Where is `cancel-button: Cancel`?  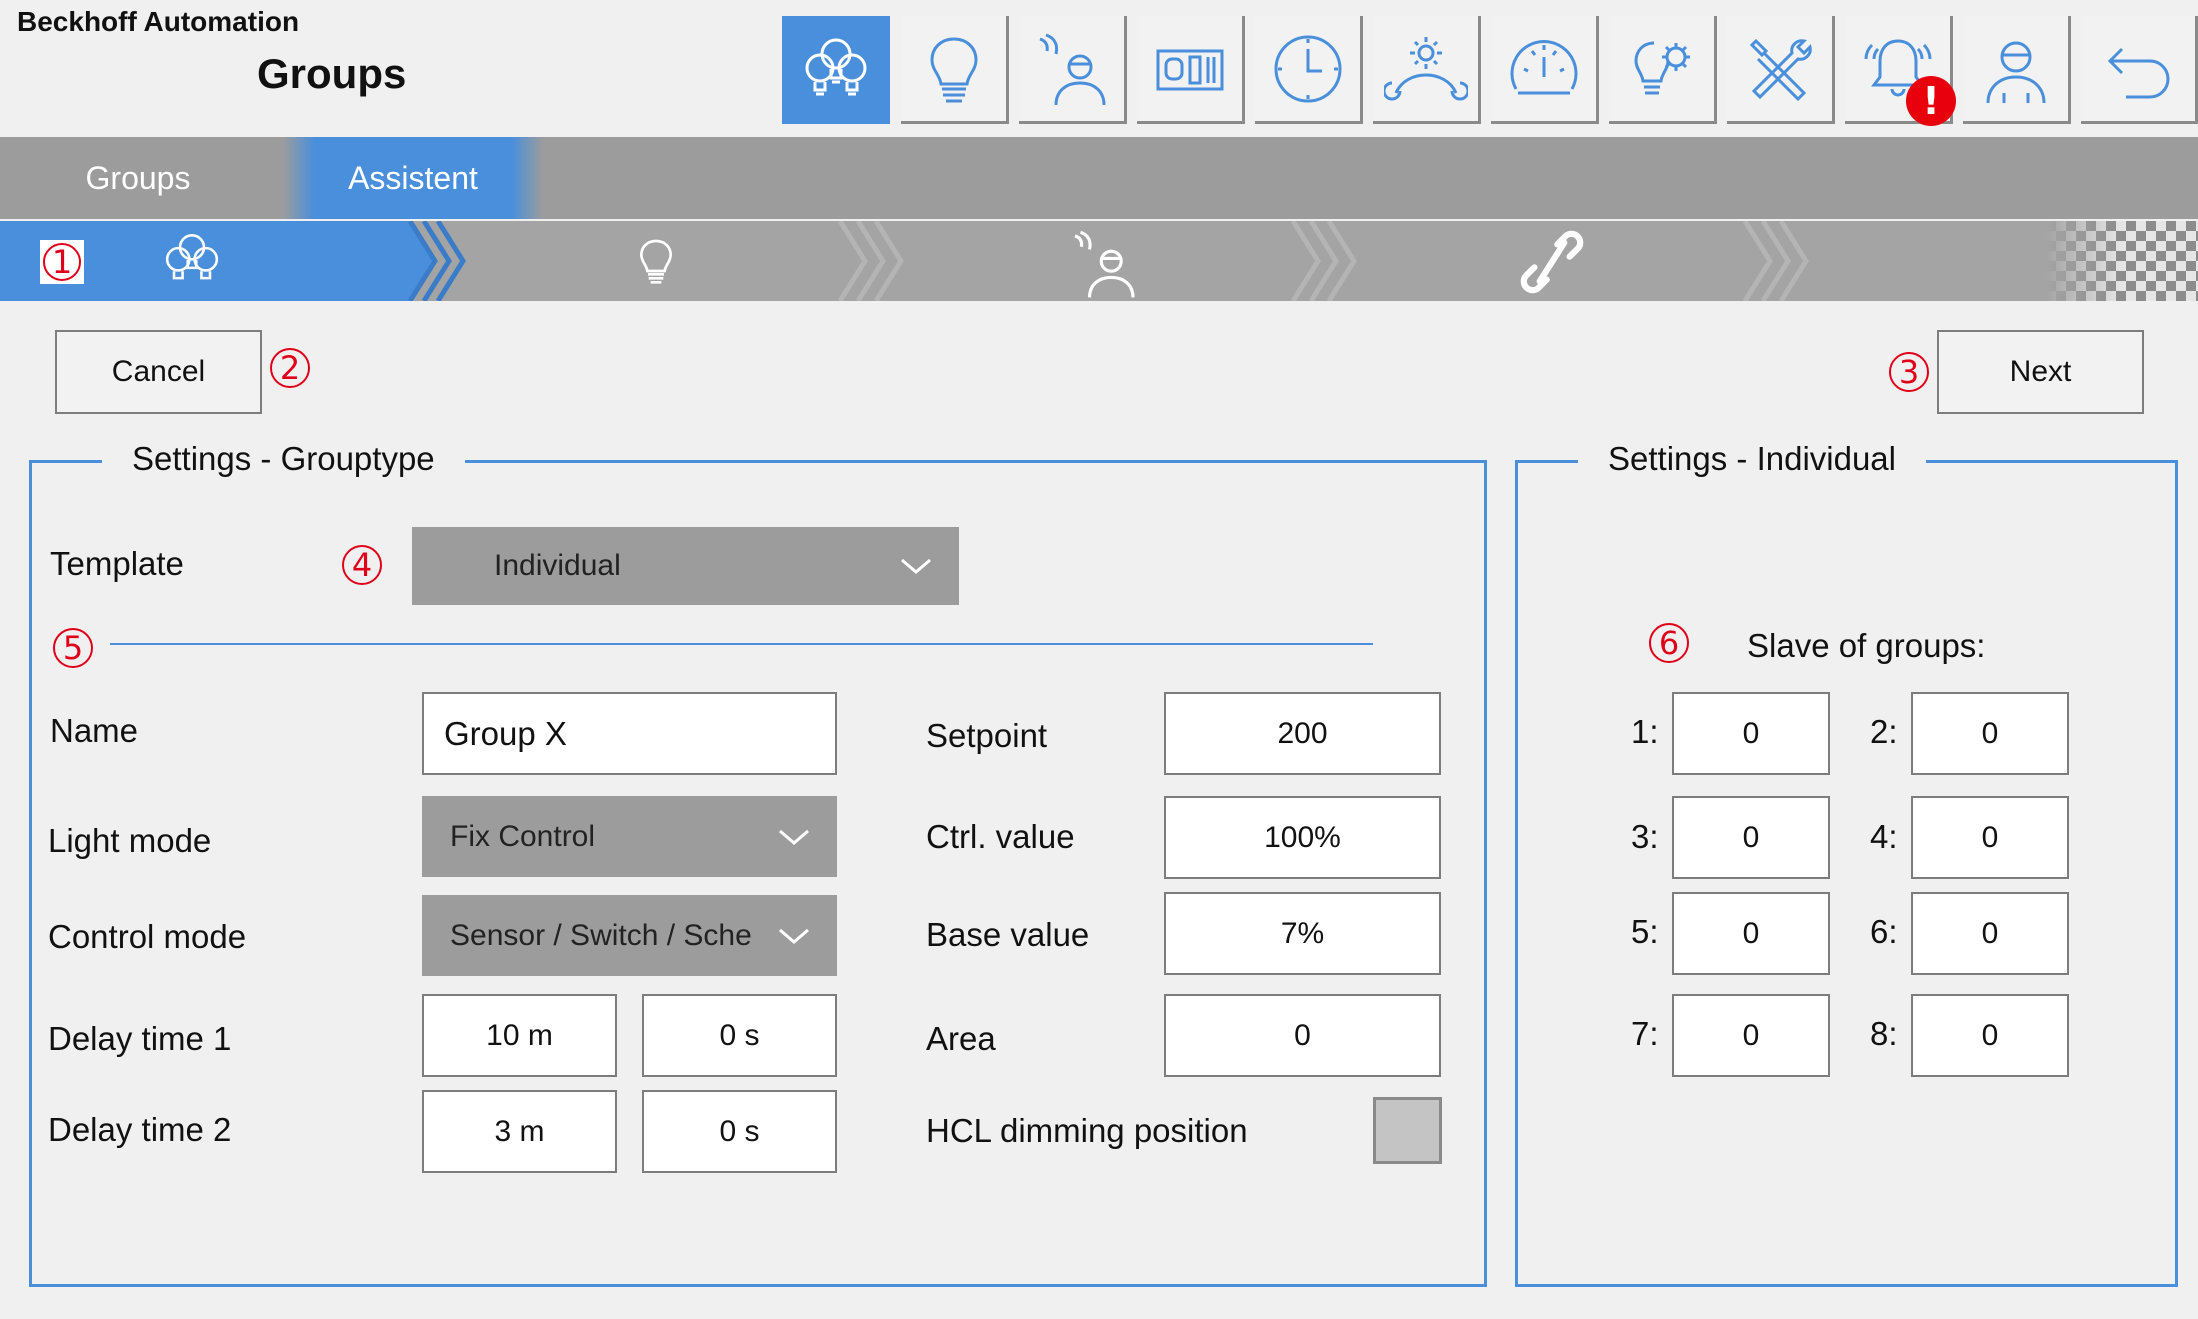
cancel-button: Cancel is located at coordinates (158, 372).